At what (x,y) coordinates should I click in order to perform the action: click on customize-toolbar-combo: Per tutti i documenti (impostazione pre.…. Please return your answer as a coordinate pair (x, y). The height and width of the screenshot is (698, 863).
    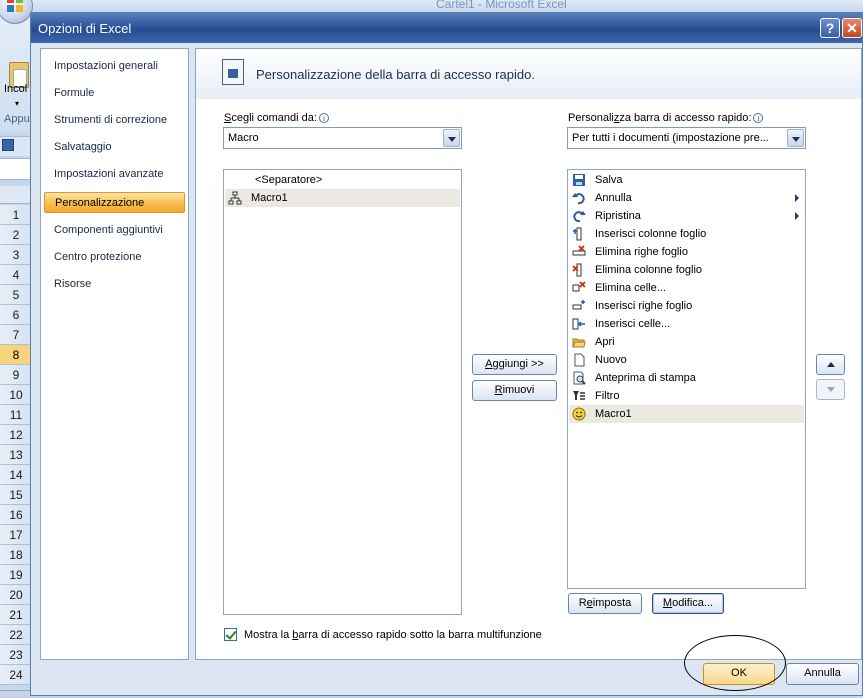
    Looking at the image, I should click on (686, 138).